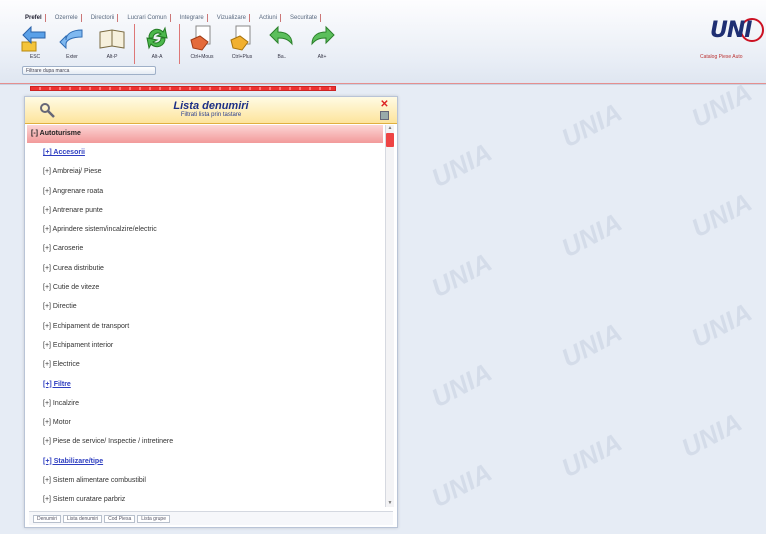 The width and height of the screenshot is (766, 534). Describe the element at coordinates (83, 518) in the screenshot. I see `footer-tab: Lista denumiri` at that location.